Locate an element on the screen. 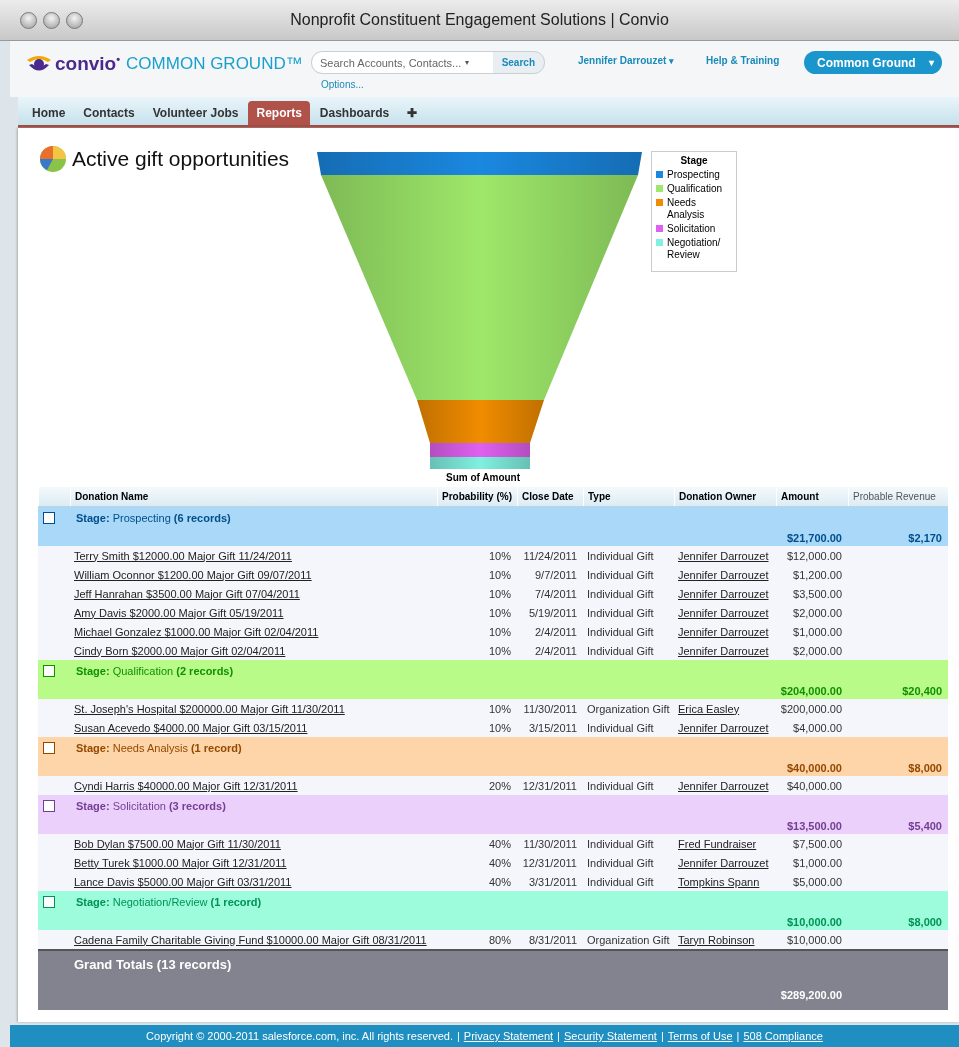 The height and width of the screenshot is (1047, 959). group-title: Stage: Needs Analysis (1 record) is located at coordinates (159, 748).